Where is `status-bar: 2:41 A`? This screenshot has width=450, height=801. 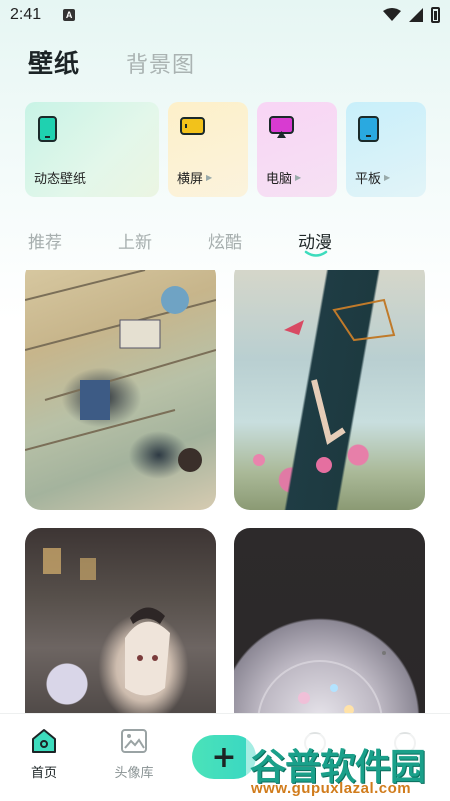
status-bar: 2:41 A is located at coordinates (225, 15).